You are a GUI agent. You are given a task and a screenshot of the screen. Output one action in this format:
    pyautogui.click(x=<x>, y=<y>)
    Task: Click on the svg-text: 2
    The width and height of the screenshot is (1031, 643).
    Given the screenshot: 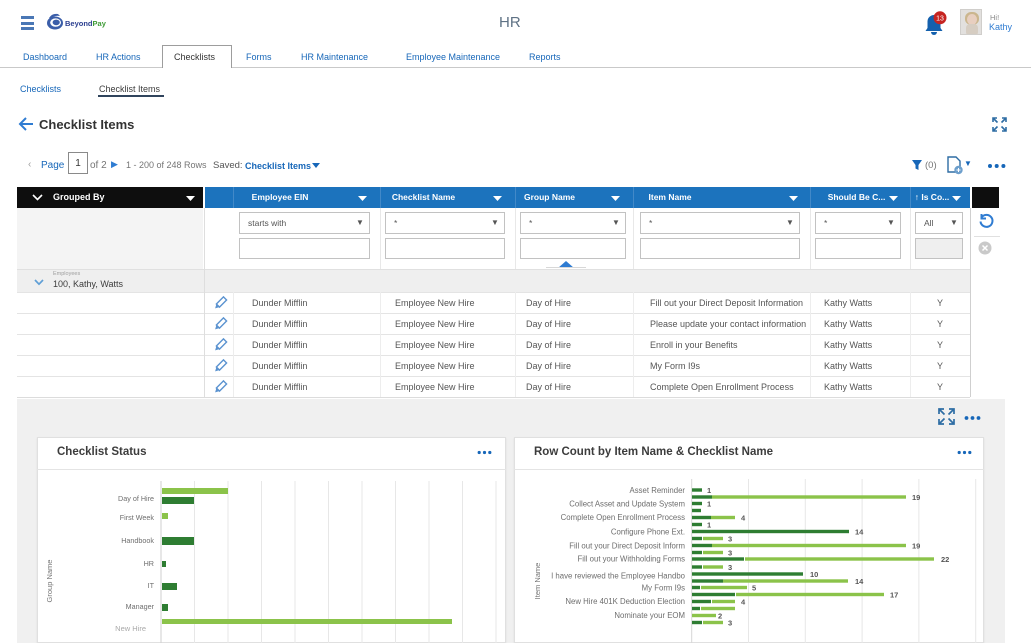 What is the action you would take?
    pyautogui.click(x=720, y=615)
    